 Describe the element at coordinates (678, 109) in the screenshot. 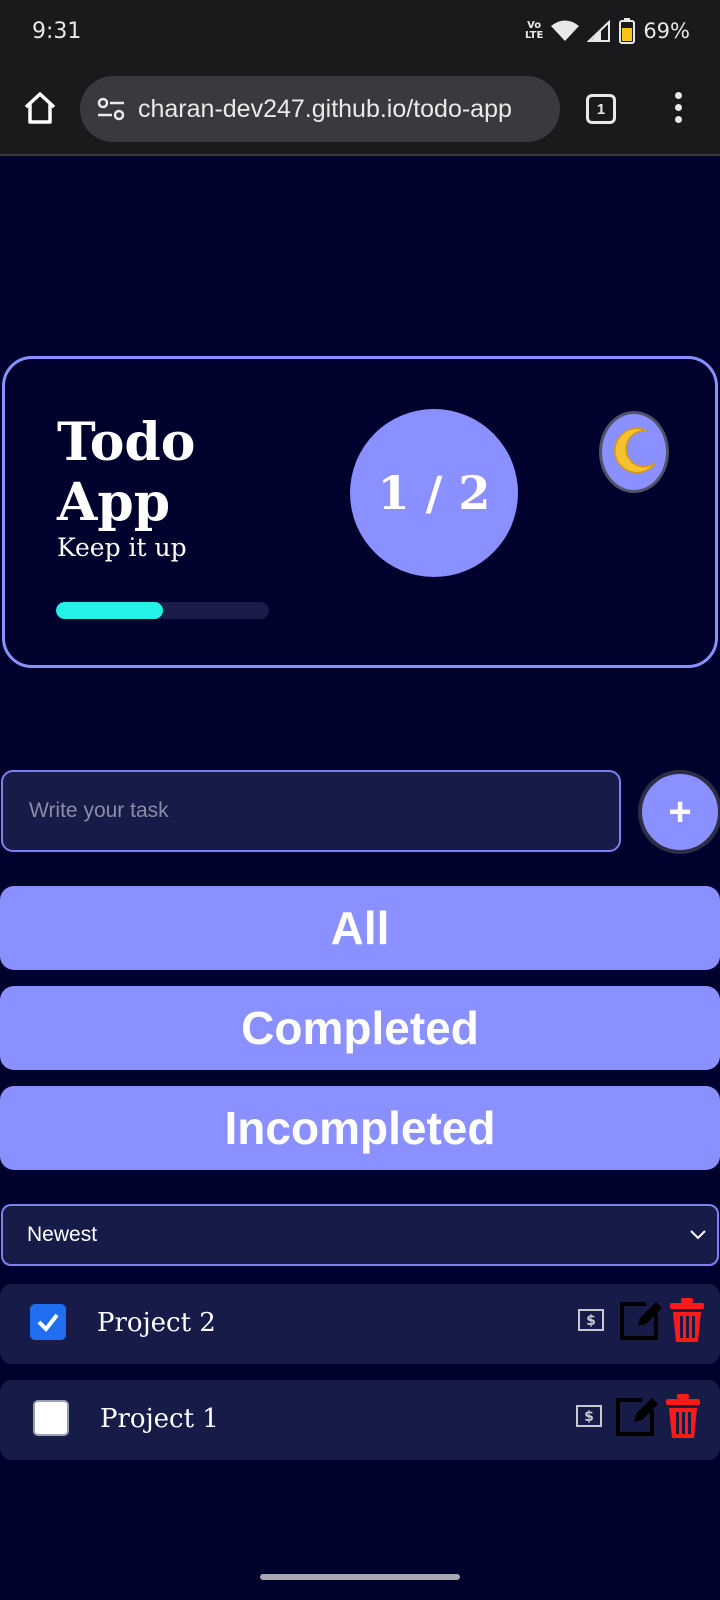

I see `overflow-menu-icon` at that location.